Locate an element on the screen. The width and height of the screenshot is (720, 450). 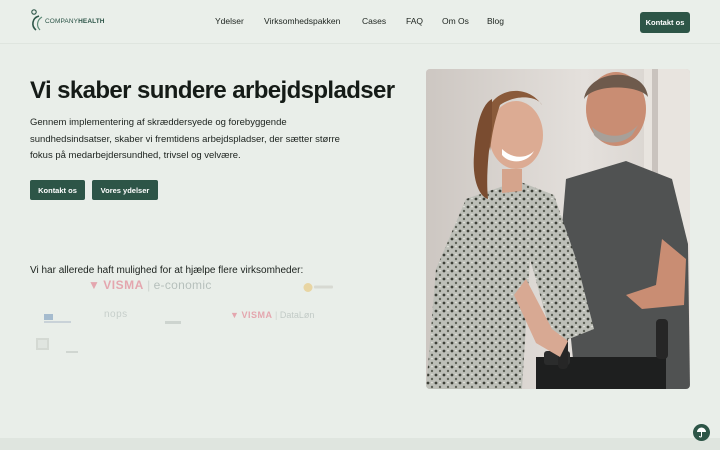
services-button: Vores ydelser is located at coordinates (125, 190).